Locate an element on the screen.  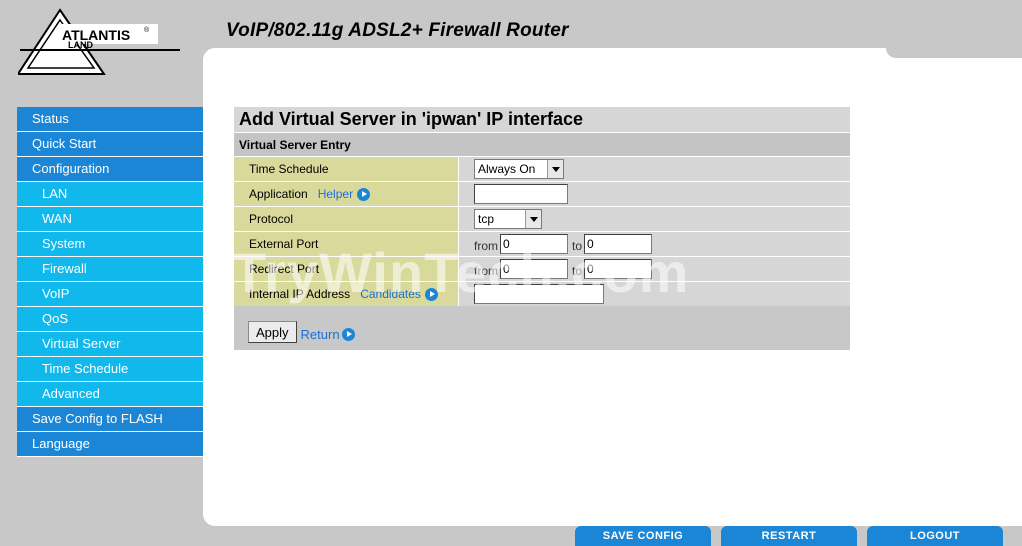
save-config-button: SAVE CONFIG is located at coordinates (643, 536).